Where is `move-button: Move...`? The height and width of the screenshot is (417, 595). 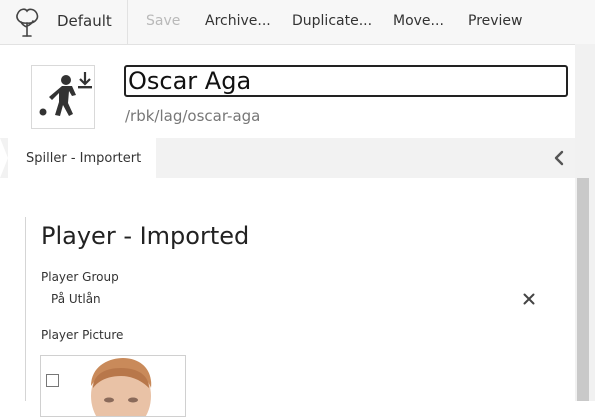
move-button: Move... is located at coordinates (418, 21).